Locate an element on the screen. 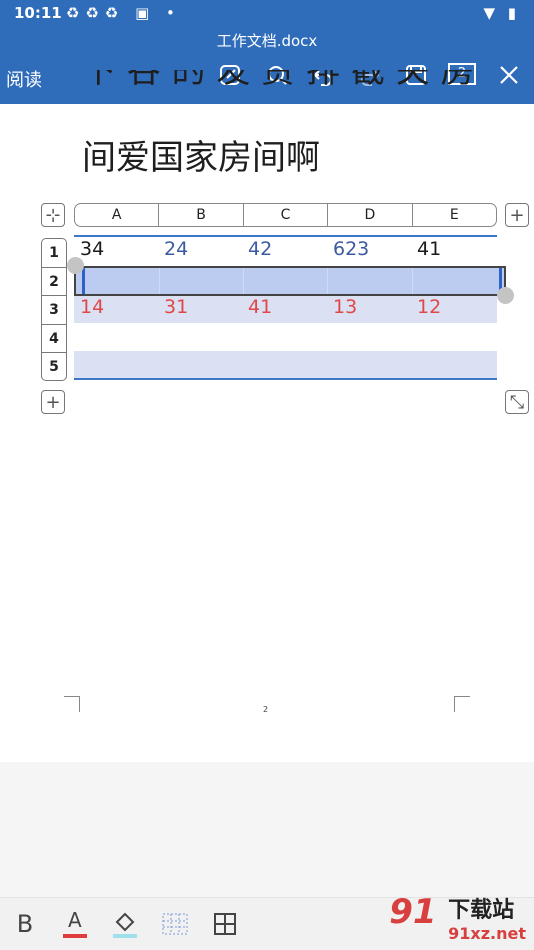 The width and height of the screenshot is (534, 950). cell-b1: 24 is located at coordinates (176, 249).